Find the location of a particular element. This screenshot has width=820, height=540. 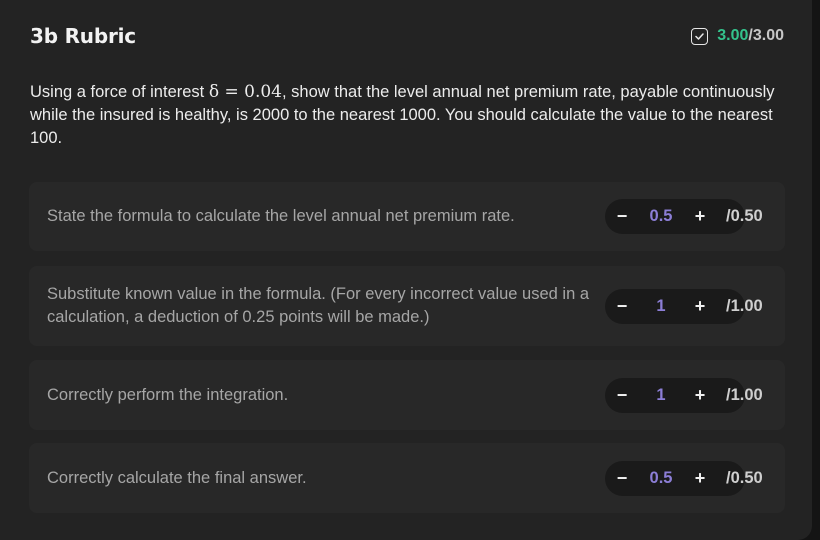

rubric-title: 3b Rubric is located at coordinates (83, 36).